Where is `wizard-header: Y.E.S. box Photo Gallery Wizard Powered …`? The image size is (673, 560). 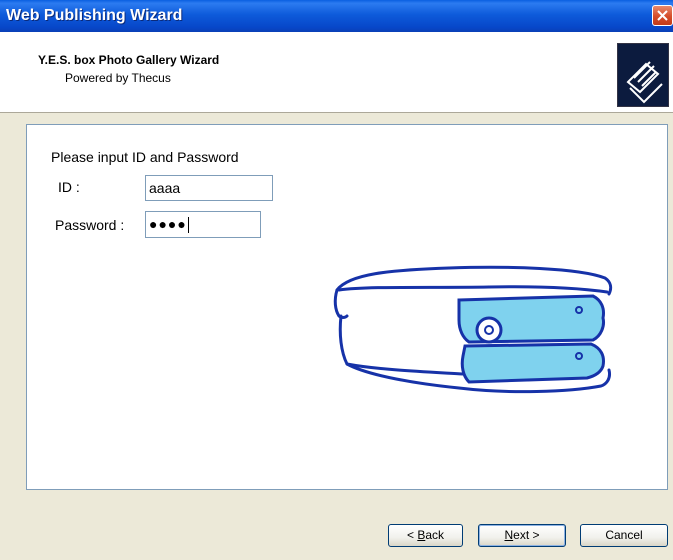
wizard-header: Y.E.S. box Photo Gallery Wizard Powered … is located at coordinates (336, 72).